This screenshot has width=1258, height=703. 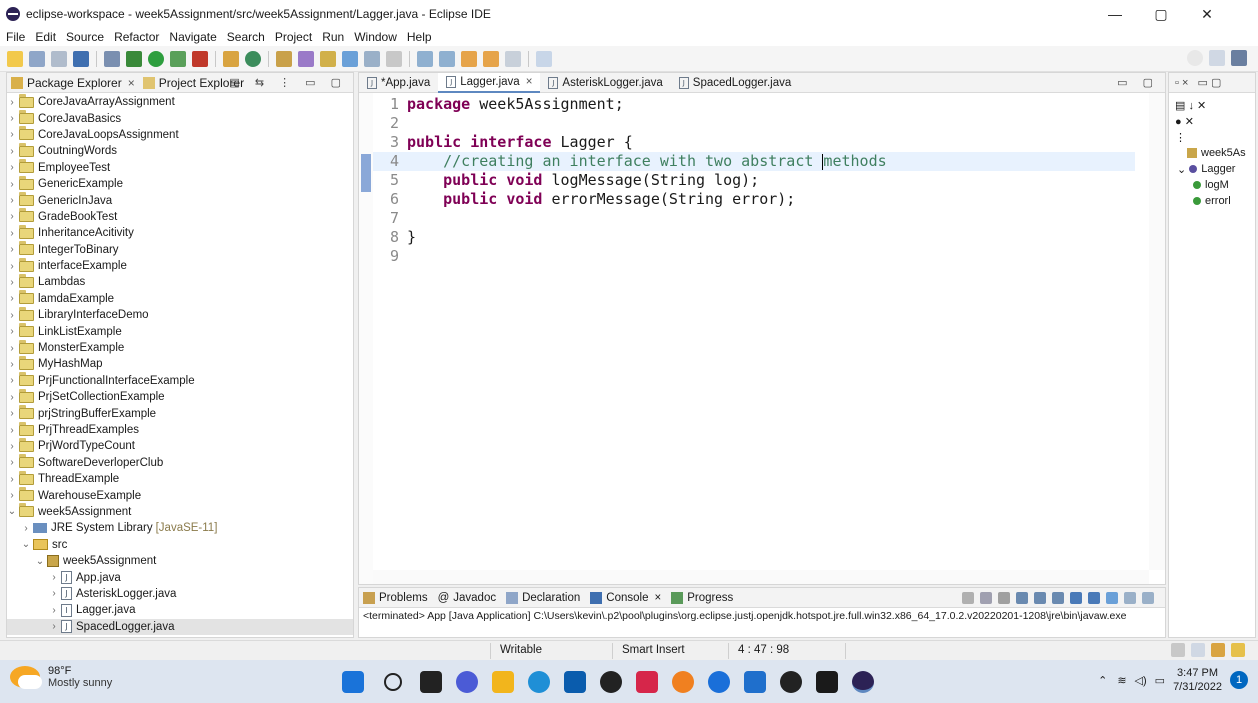 I want to click on last-edit-icon, so click(x=469, y=58).